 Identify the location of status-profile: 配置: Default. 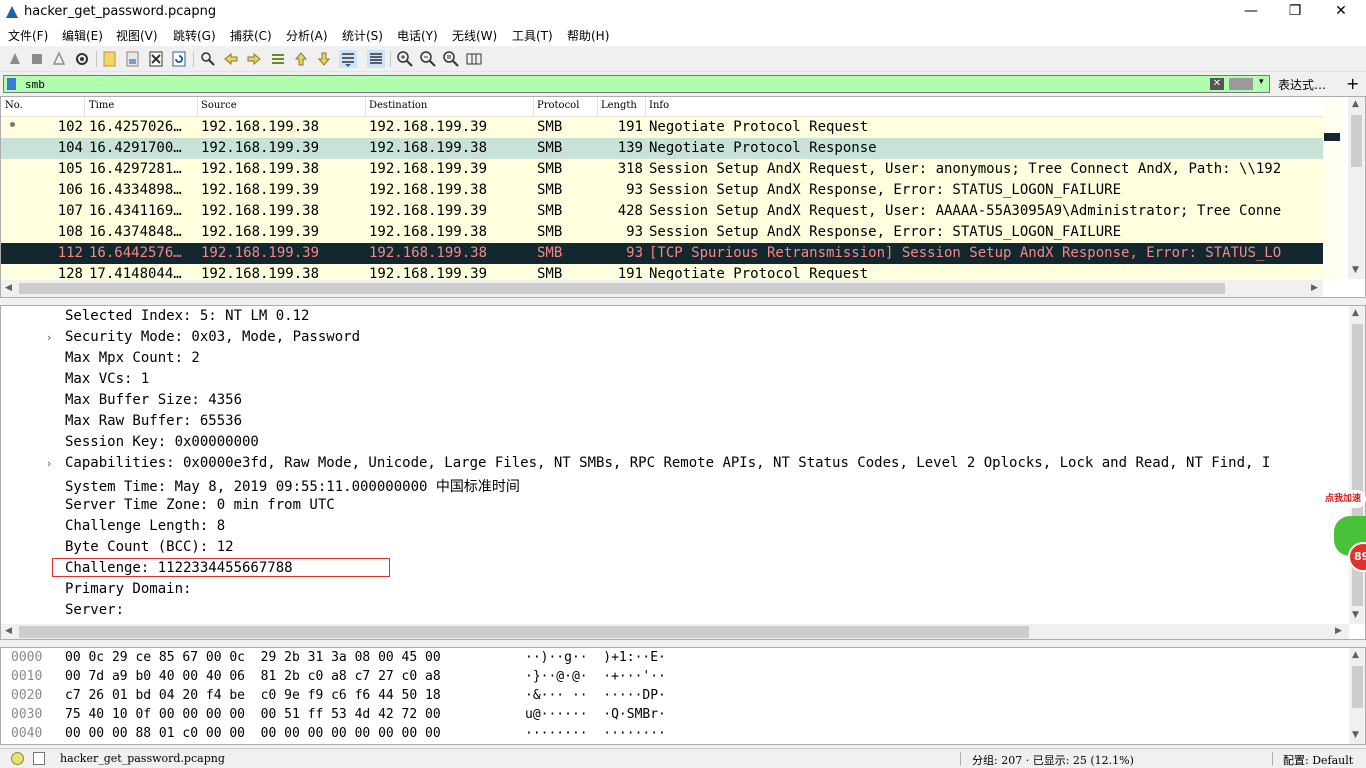
(1318, 760).